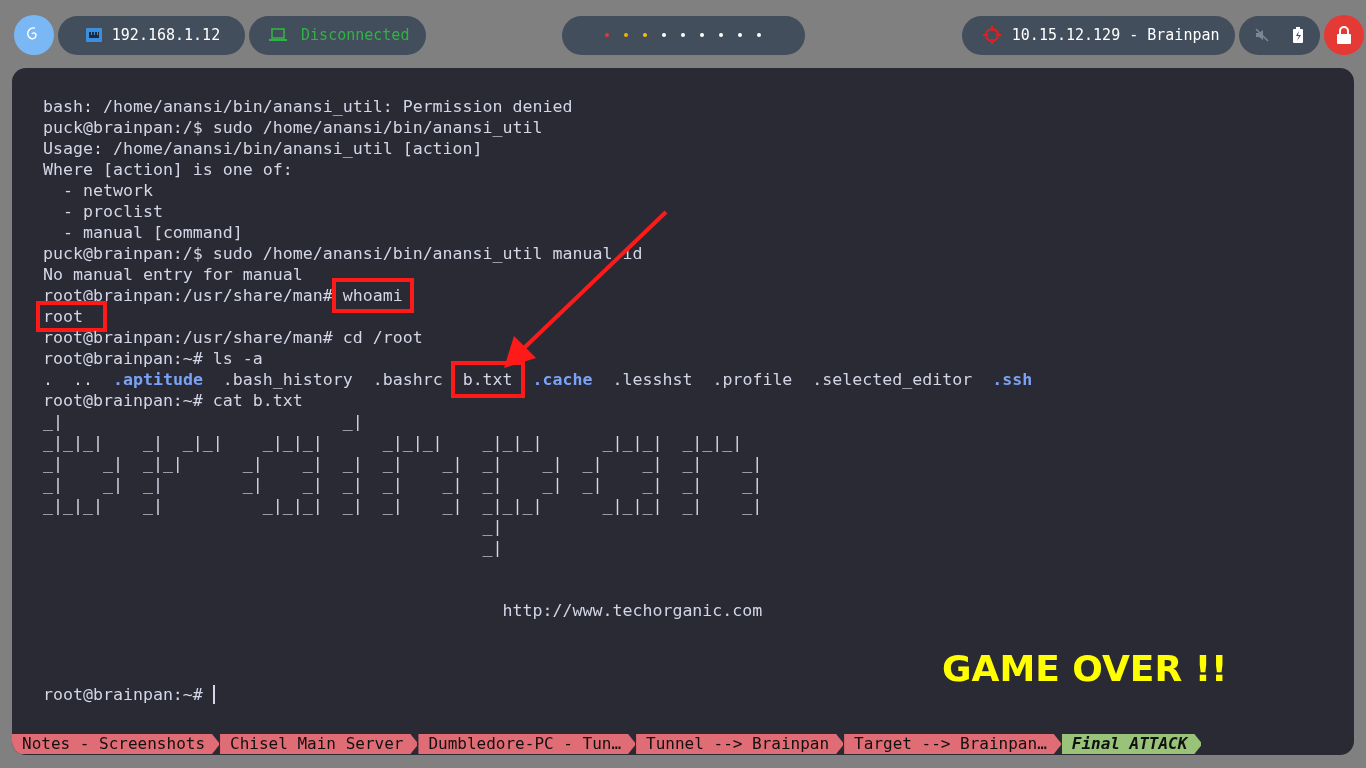  Describe the element at coordinates (1132, 744) in the screenshot. I see `session-tab: Final ATTACK` at that location.